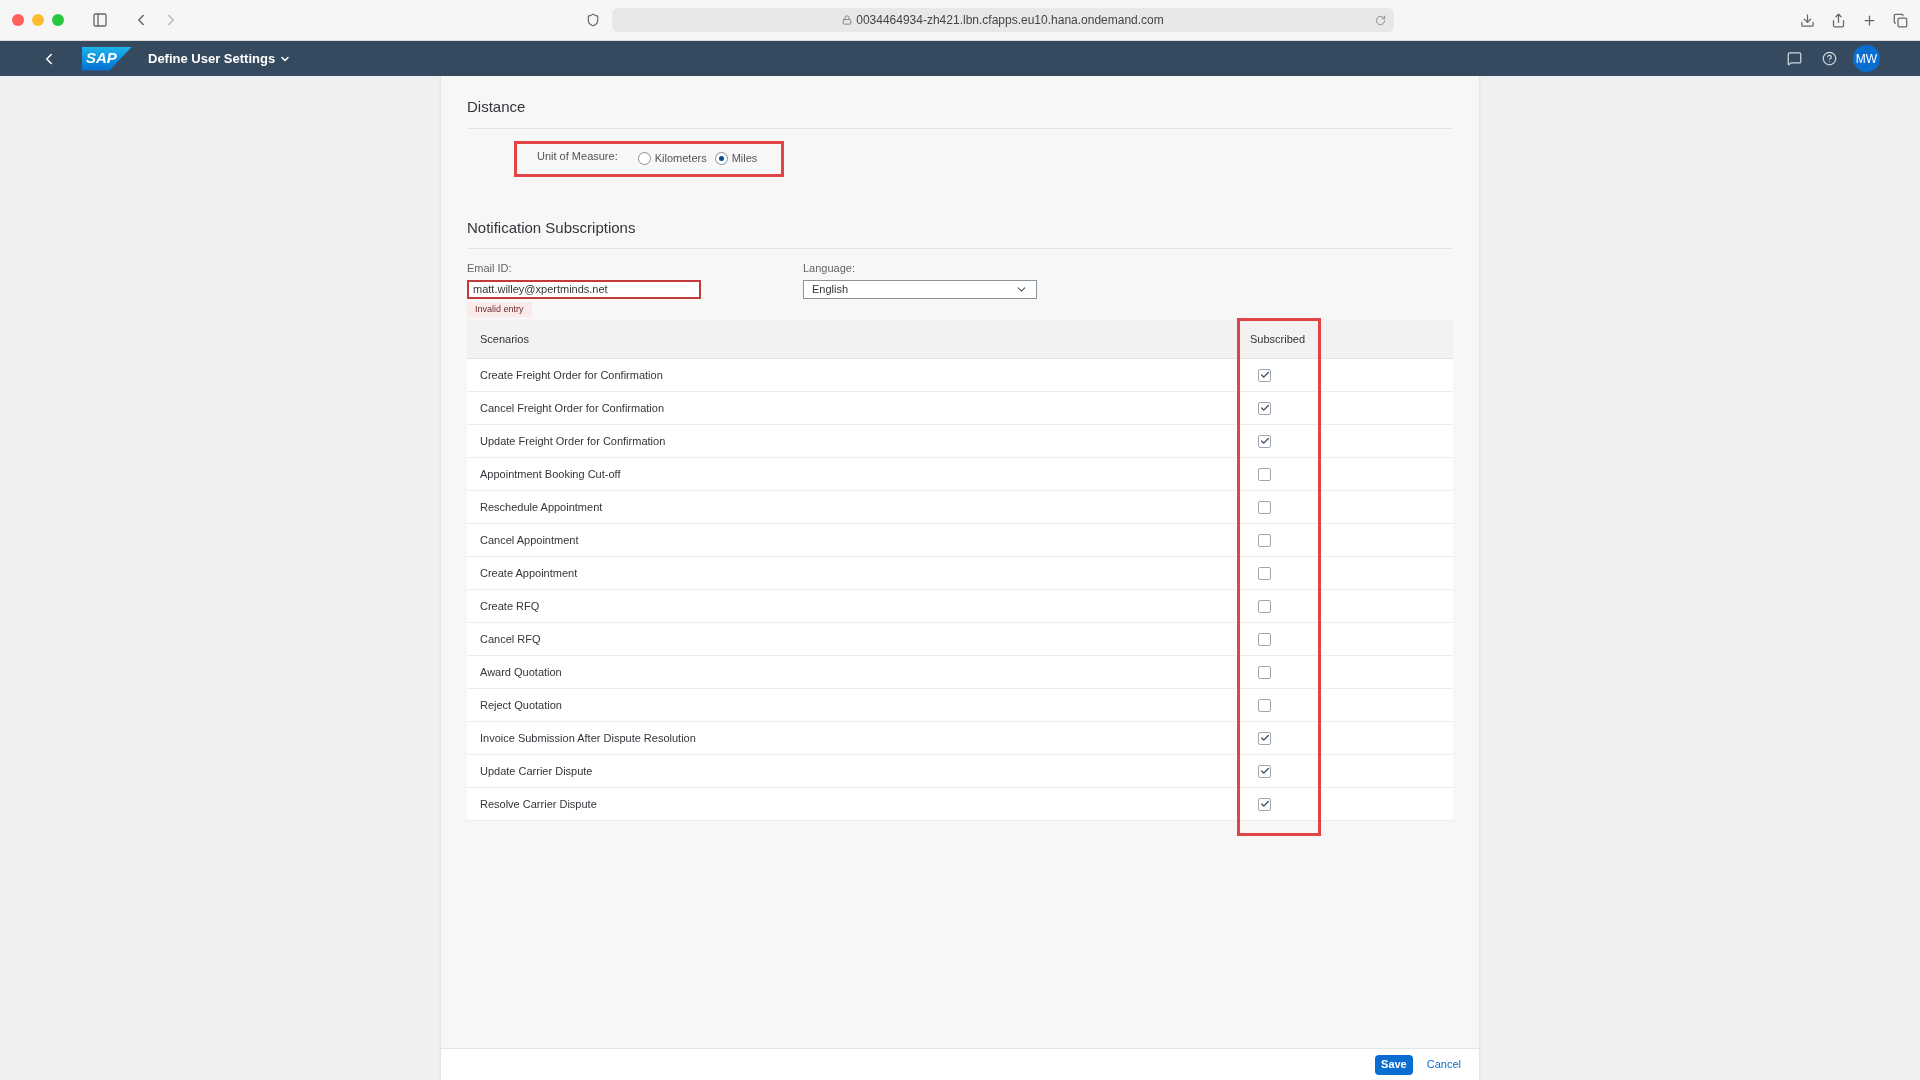  What do you see at coordinates (1443, 1064) in the screenshot?
I see `cancel-button: Cancel` at bounding box center [1443, 1064].